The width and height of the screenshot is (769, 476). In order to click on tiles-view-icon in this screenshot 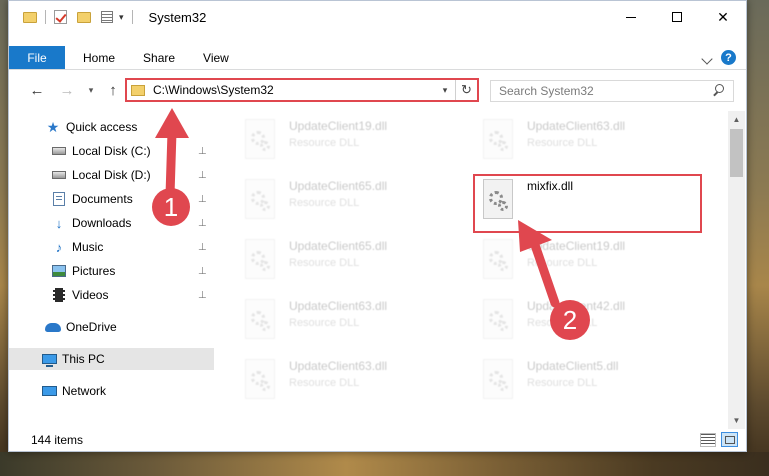, I will do `click(729, 439)`.